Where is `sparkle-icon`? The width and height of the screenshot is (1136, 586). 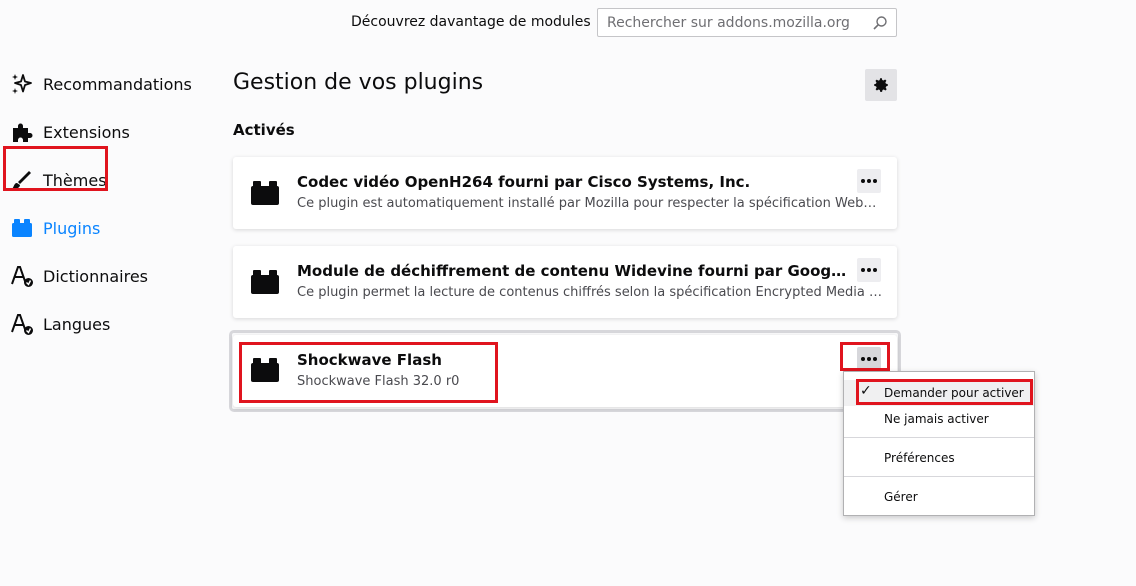
sparkle-icon is located at coordinates (22, 84).